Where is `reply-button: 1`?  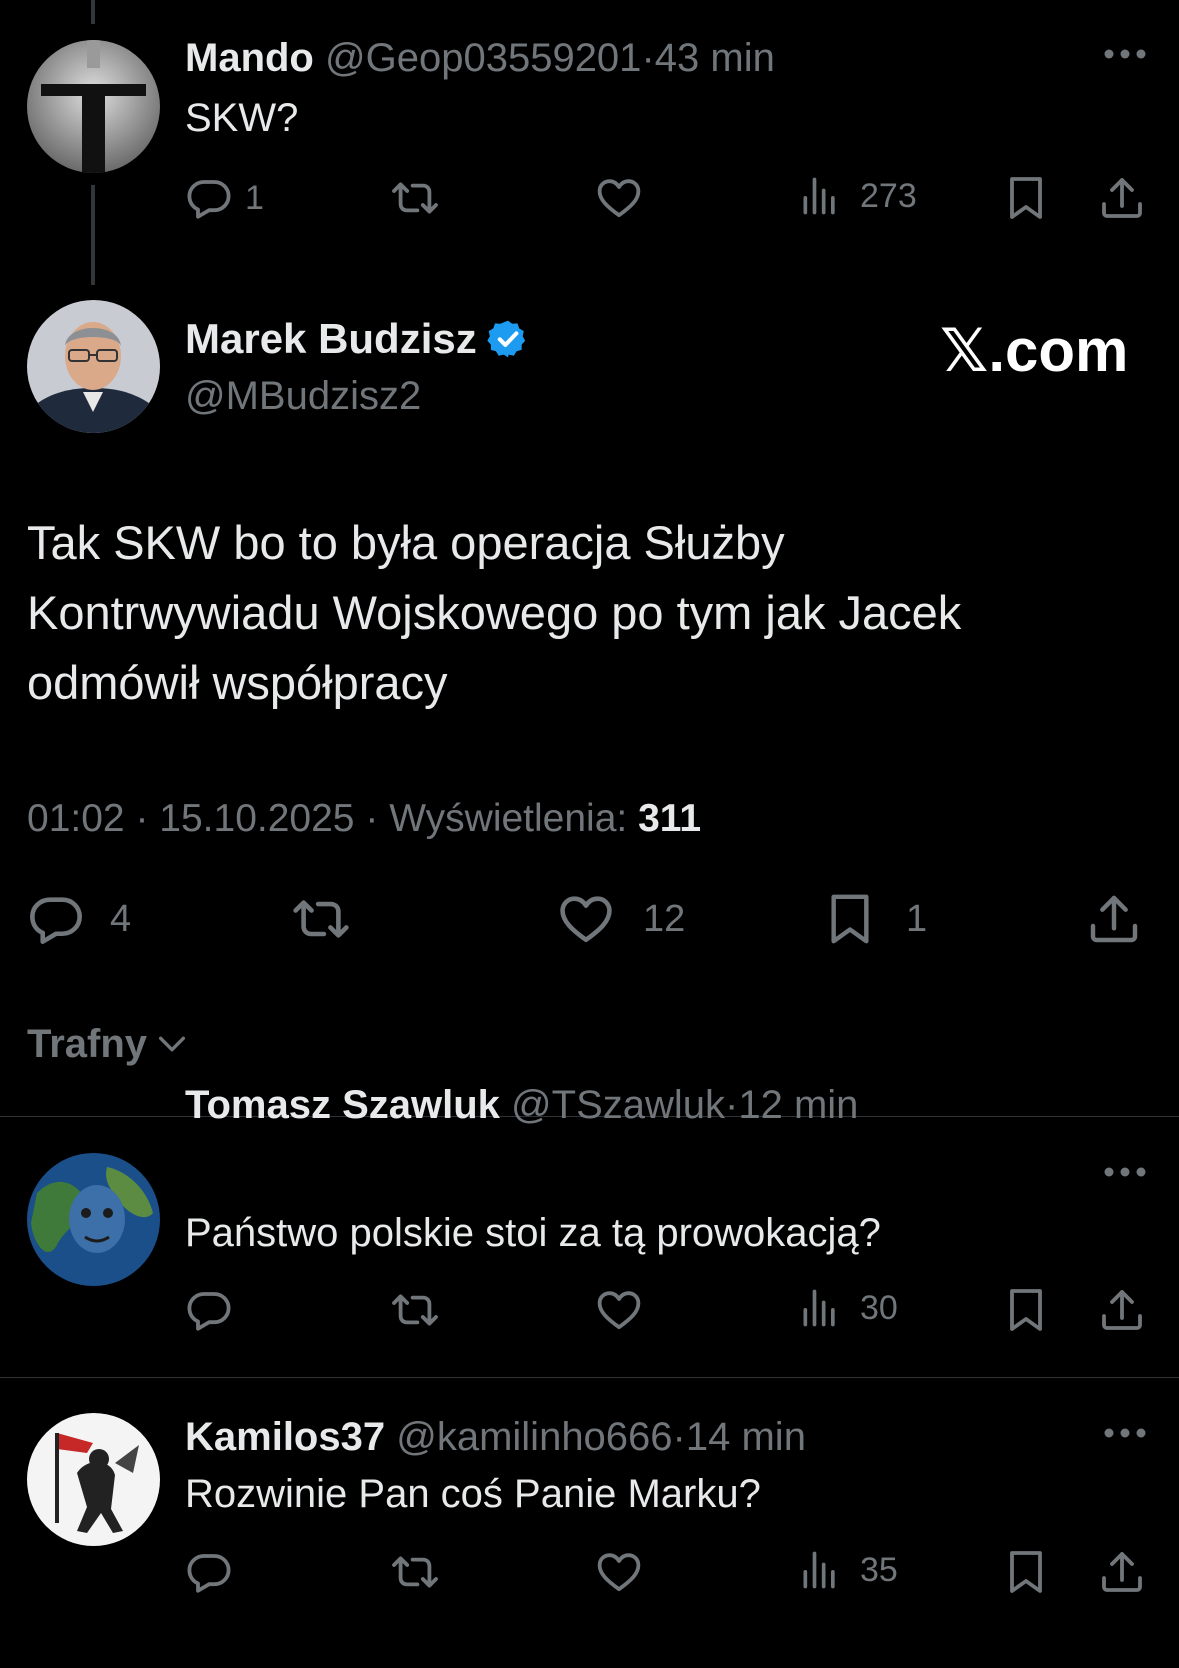
reply-button: 1 is located at coordinates (224, 198).